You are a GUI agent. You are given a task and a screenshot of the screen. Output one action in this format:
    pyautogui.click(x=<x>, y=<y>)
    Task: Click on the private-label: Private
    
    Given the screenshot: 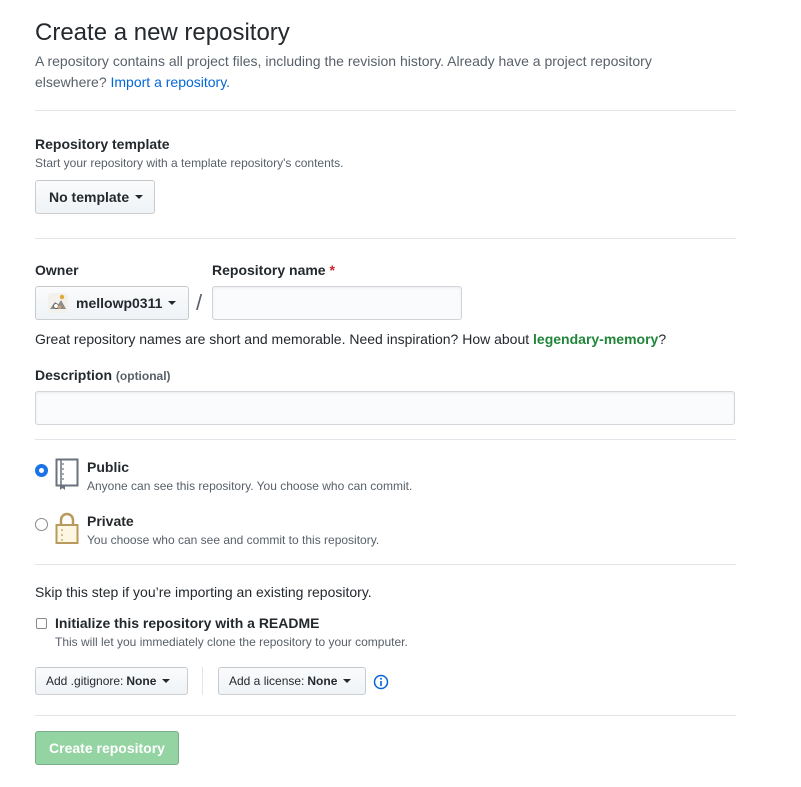 What is the action you would take?
    pyautogui.click(x=110, y=521)
    